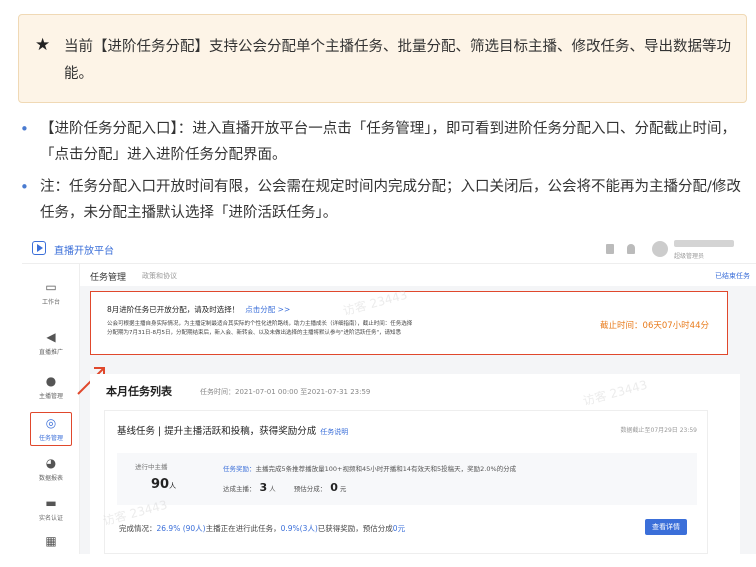 This screenshot has width=756, height=567. Describe the element at coordinates (285, 392) in the screenshot. I see `task-period: 任务时间：2021-07-01 00:00 至2021-07-31 23:59` at that location.